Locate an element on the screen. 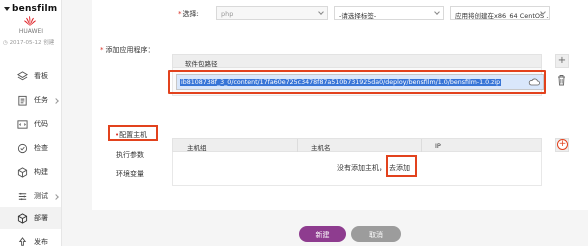 The width and height of the screenshot is (588, 246). tab-label: 环境变量 is located at coordinates (130, 174).